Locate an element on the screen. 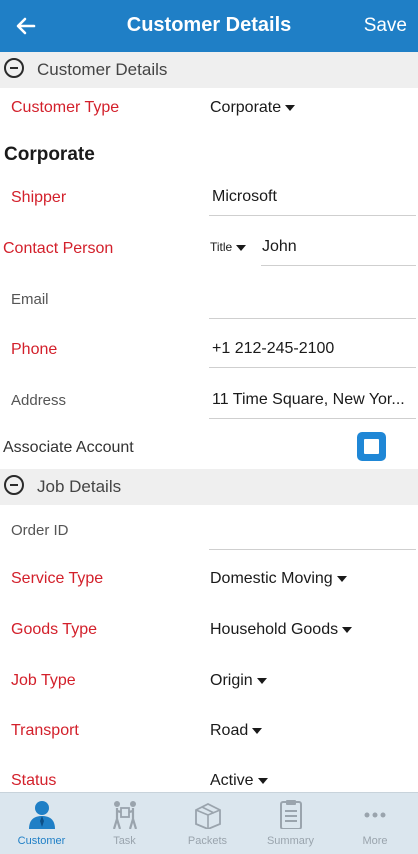  associate-account-label: Associate Account is located at coordinates (68, 447).